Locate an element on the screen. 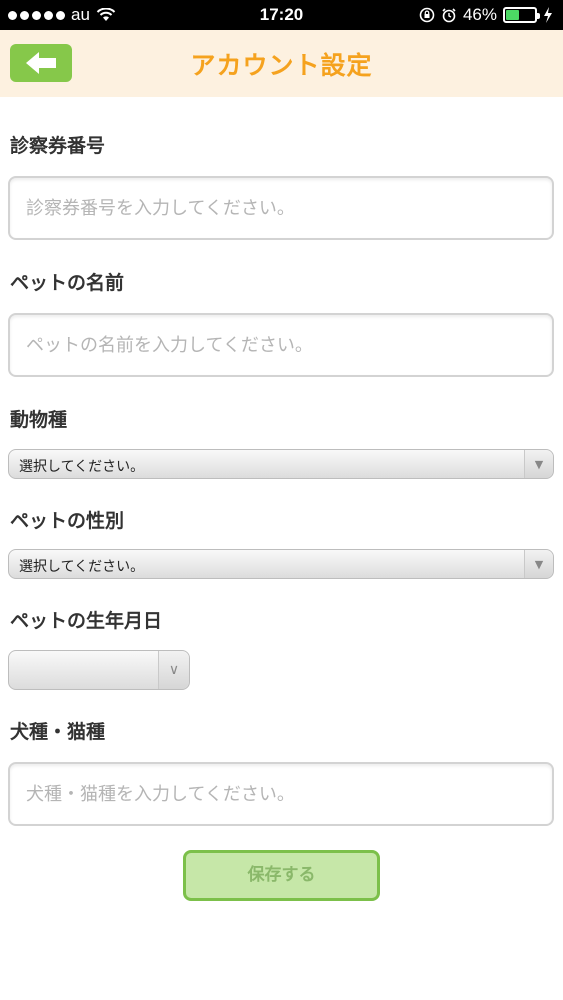  status-right: 46% is located at coordinates (486, 15).